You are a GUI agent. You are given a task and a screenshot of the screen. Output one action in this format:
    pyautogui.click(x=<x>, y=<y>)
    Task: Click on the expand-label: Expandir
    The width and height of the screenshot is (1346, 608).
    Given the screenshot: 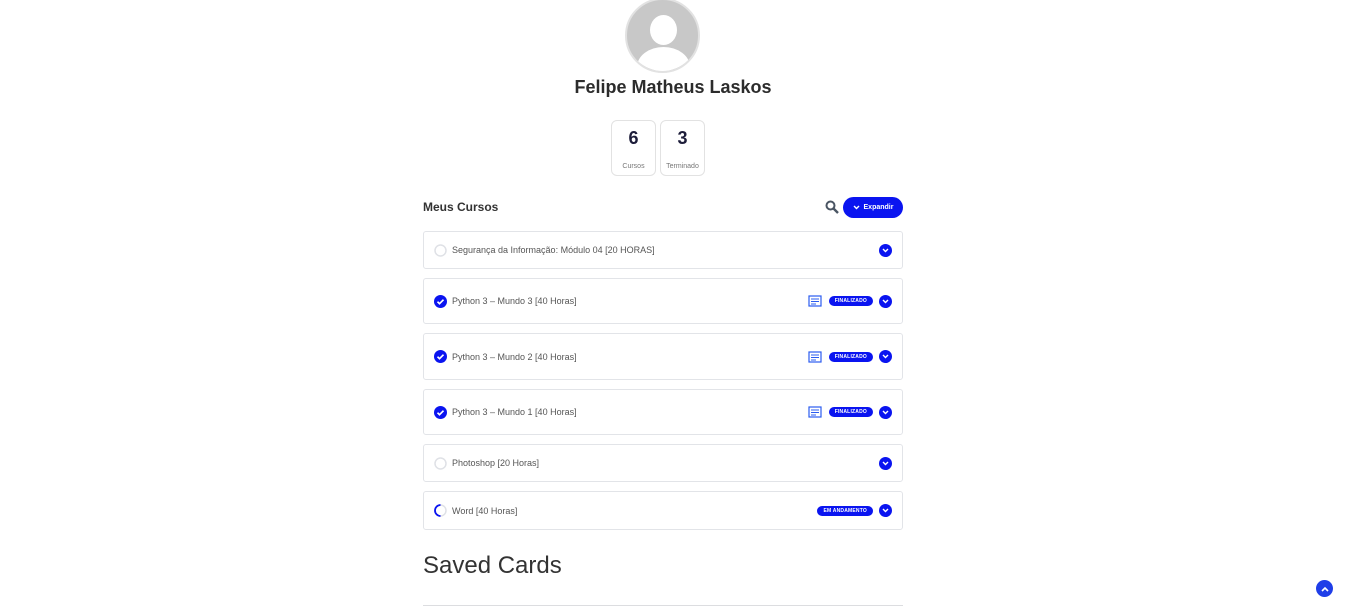 What is the action you would take?
    pyautogui.click(x=878, y=207)
    